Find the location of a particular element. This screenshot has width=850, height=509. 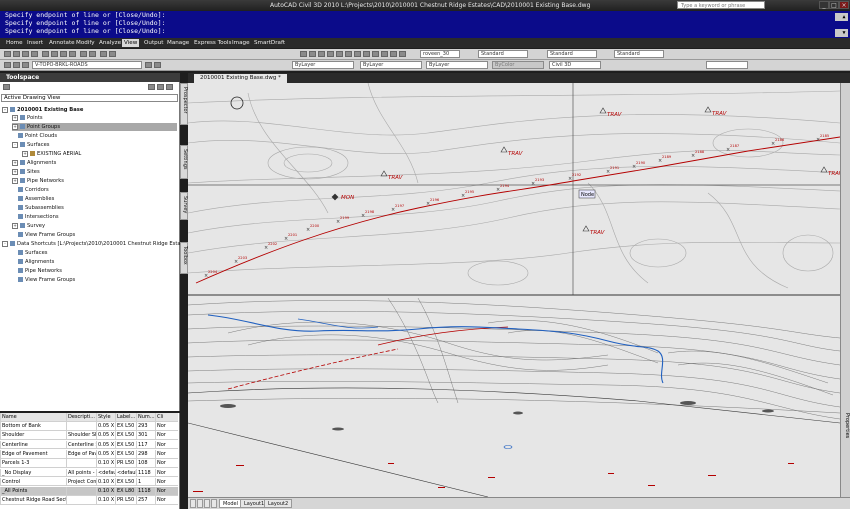

table-header: Name Descripti... Style Label... Num... Cli is located at coordinates (89, 417).